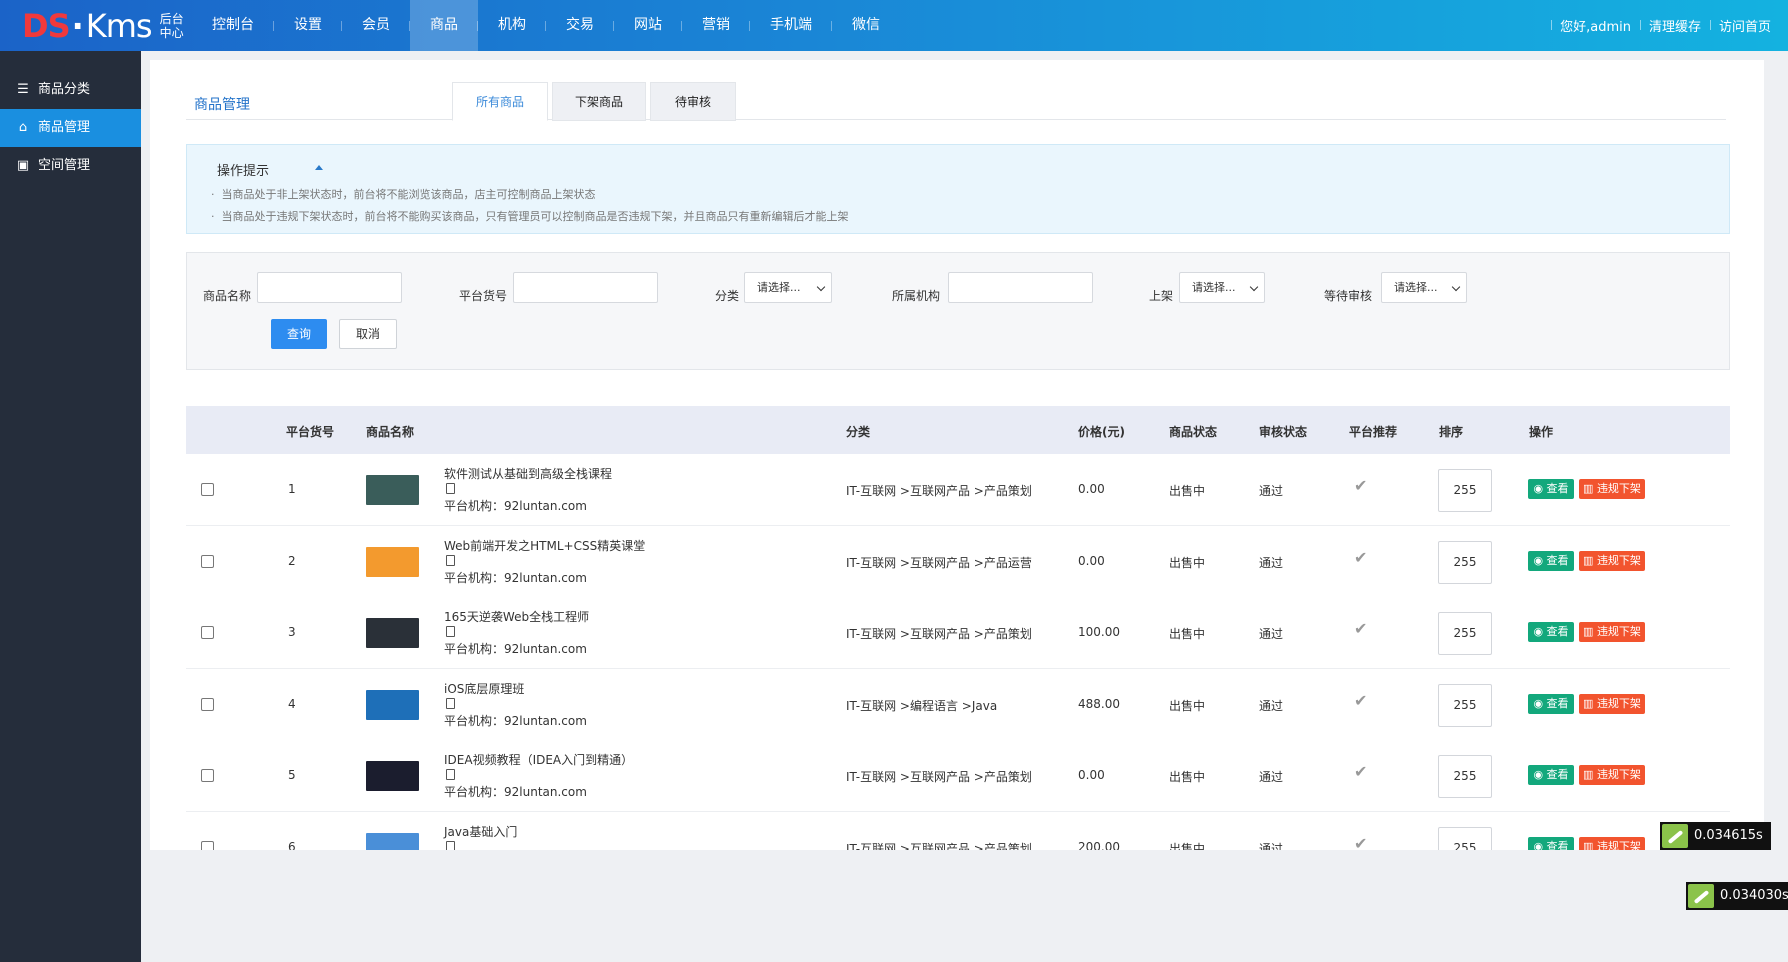 This screenshot has height=962, width=1788. What do you see at coordinates (1595, 25) in the screenshot?
I see `greeting-link: 您好,admin` at bounding box center [1595, 25].